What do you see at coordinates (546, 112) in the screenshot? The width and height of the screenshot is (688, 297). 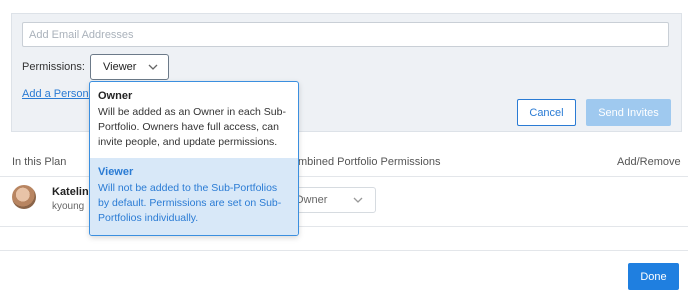 I see `cancel-button: Cancel` at bounding box center [546, 112].